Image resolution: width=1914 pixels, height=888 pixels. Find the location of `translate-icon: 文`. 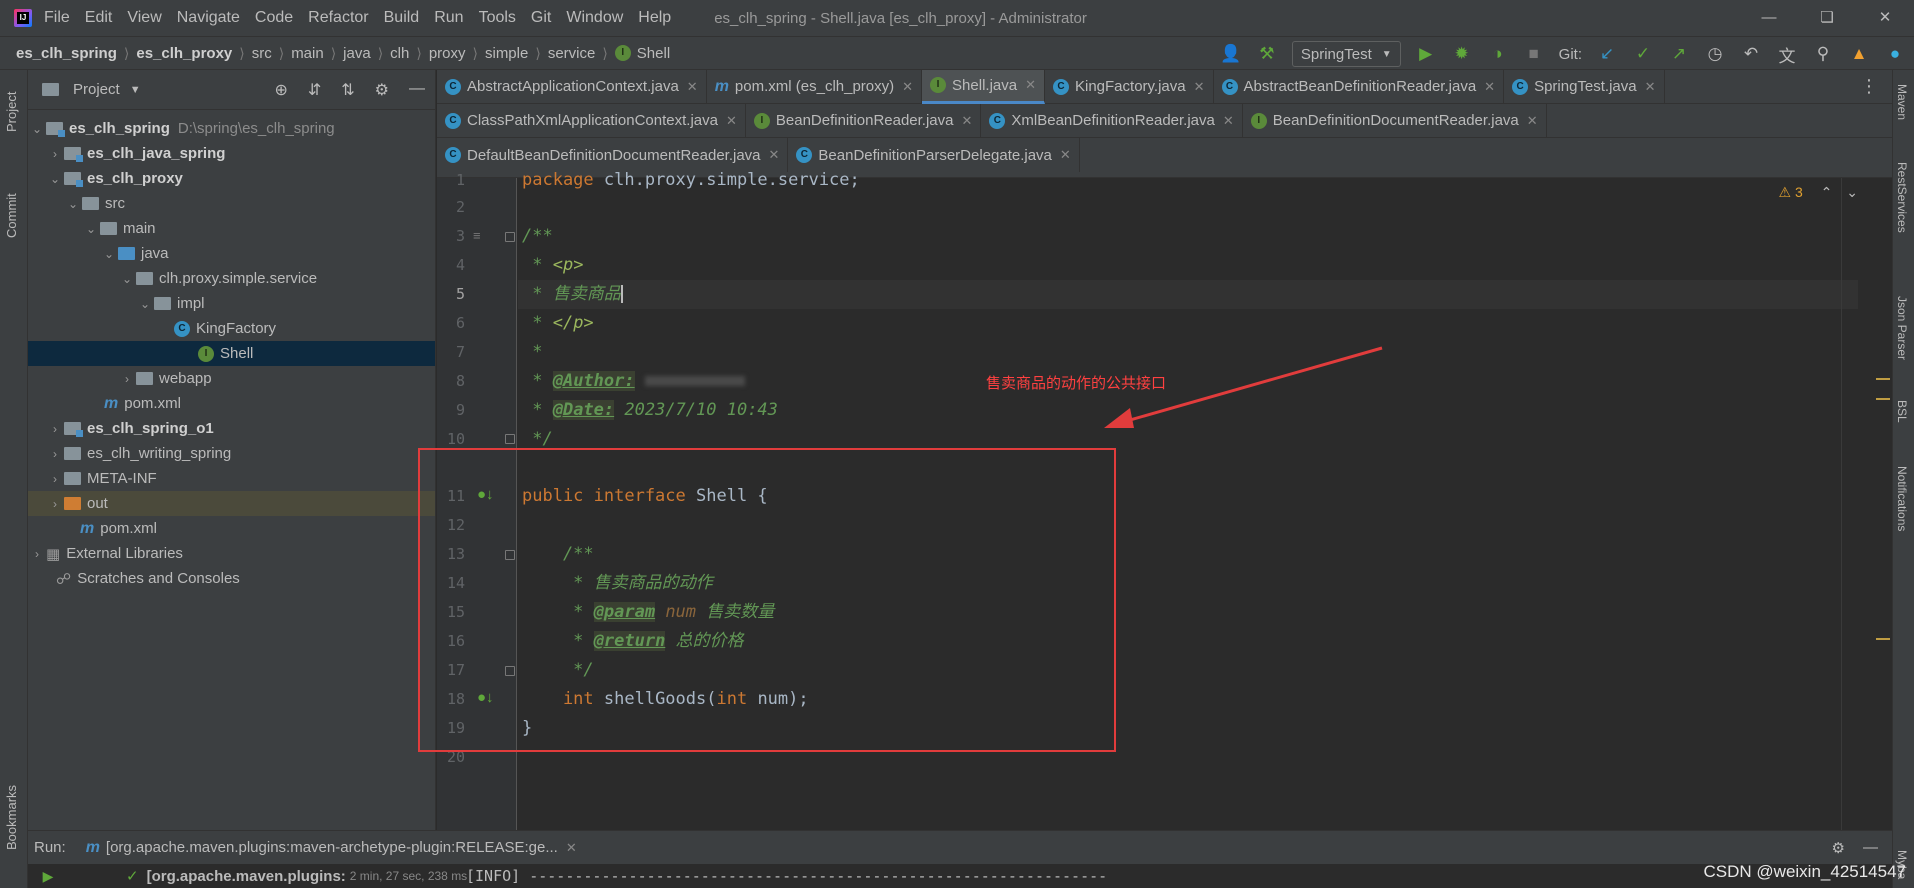

translate-icon: 文 is located at coordinates (1787, 54).